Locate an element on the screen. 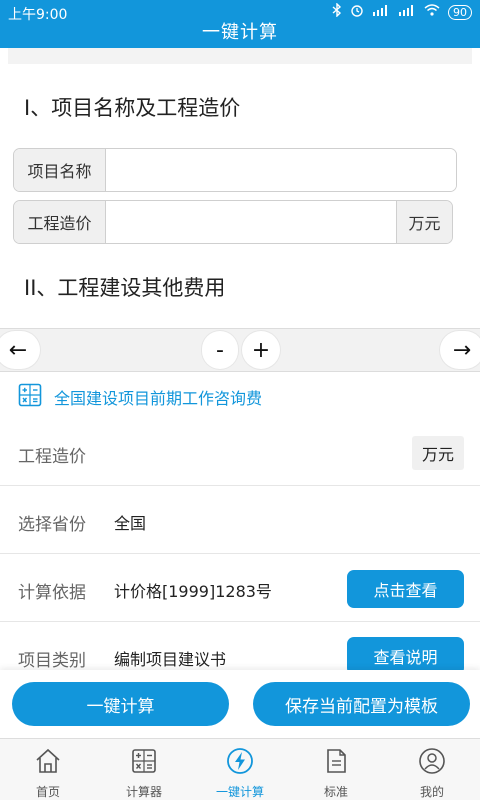 The width and height of the screenshot is (480, 800). row-basis-label: 计算依据 is located at coordinates (52, 593).